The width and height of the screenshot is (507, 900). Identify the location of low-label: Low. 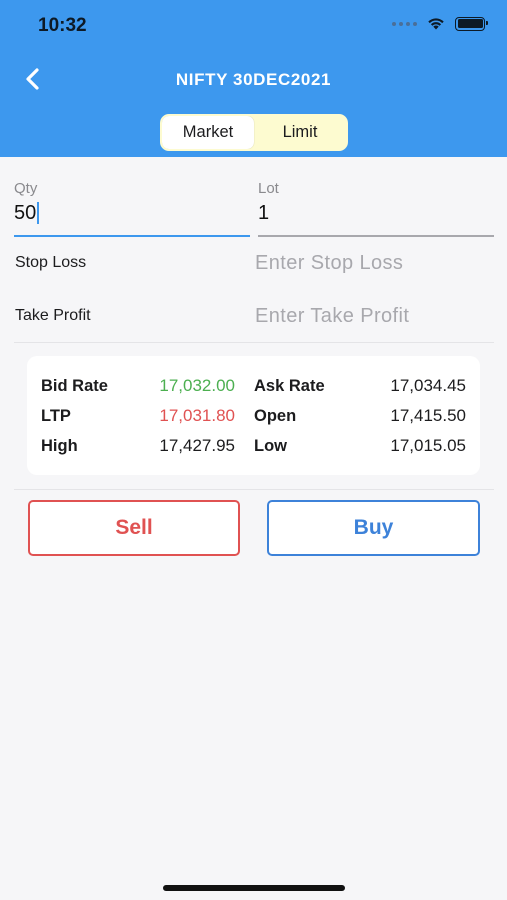
(270, 446).